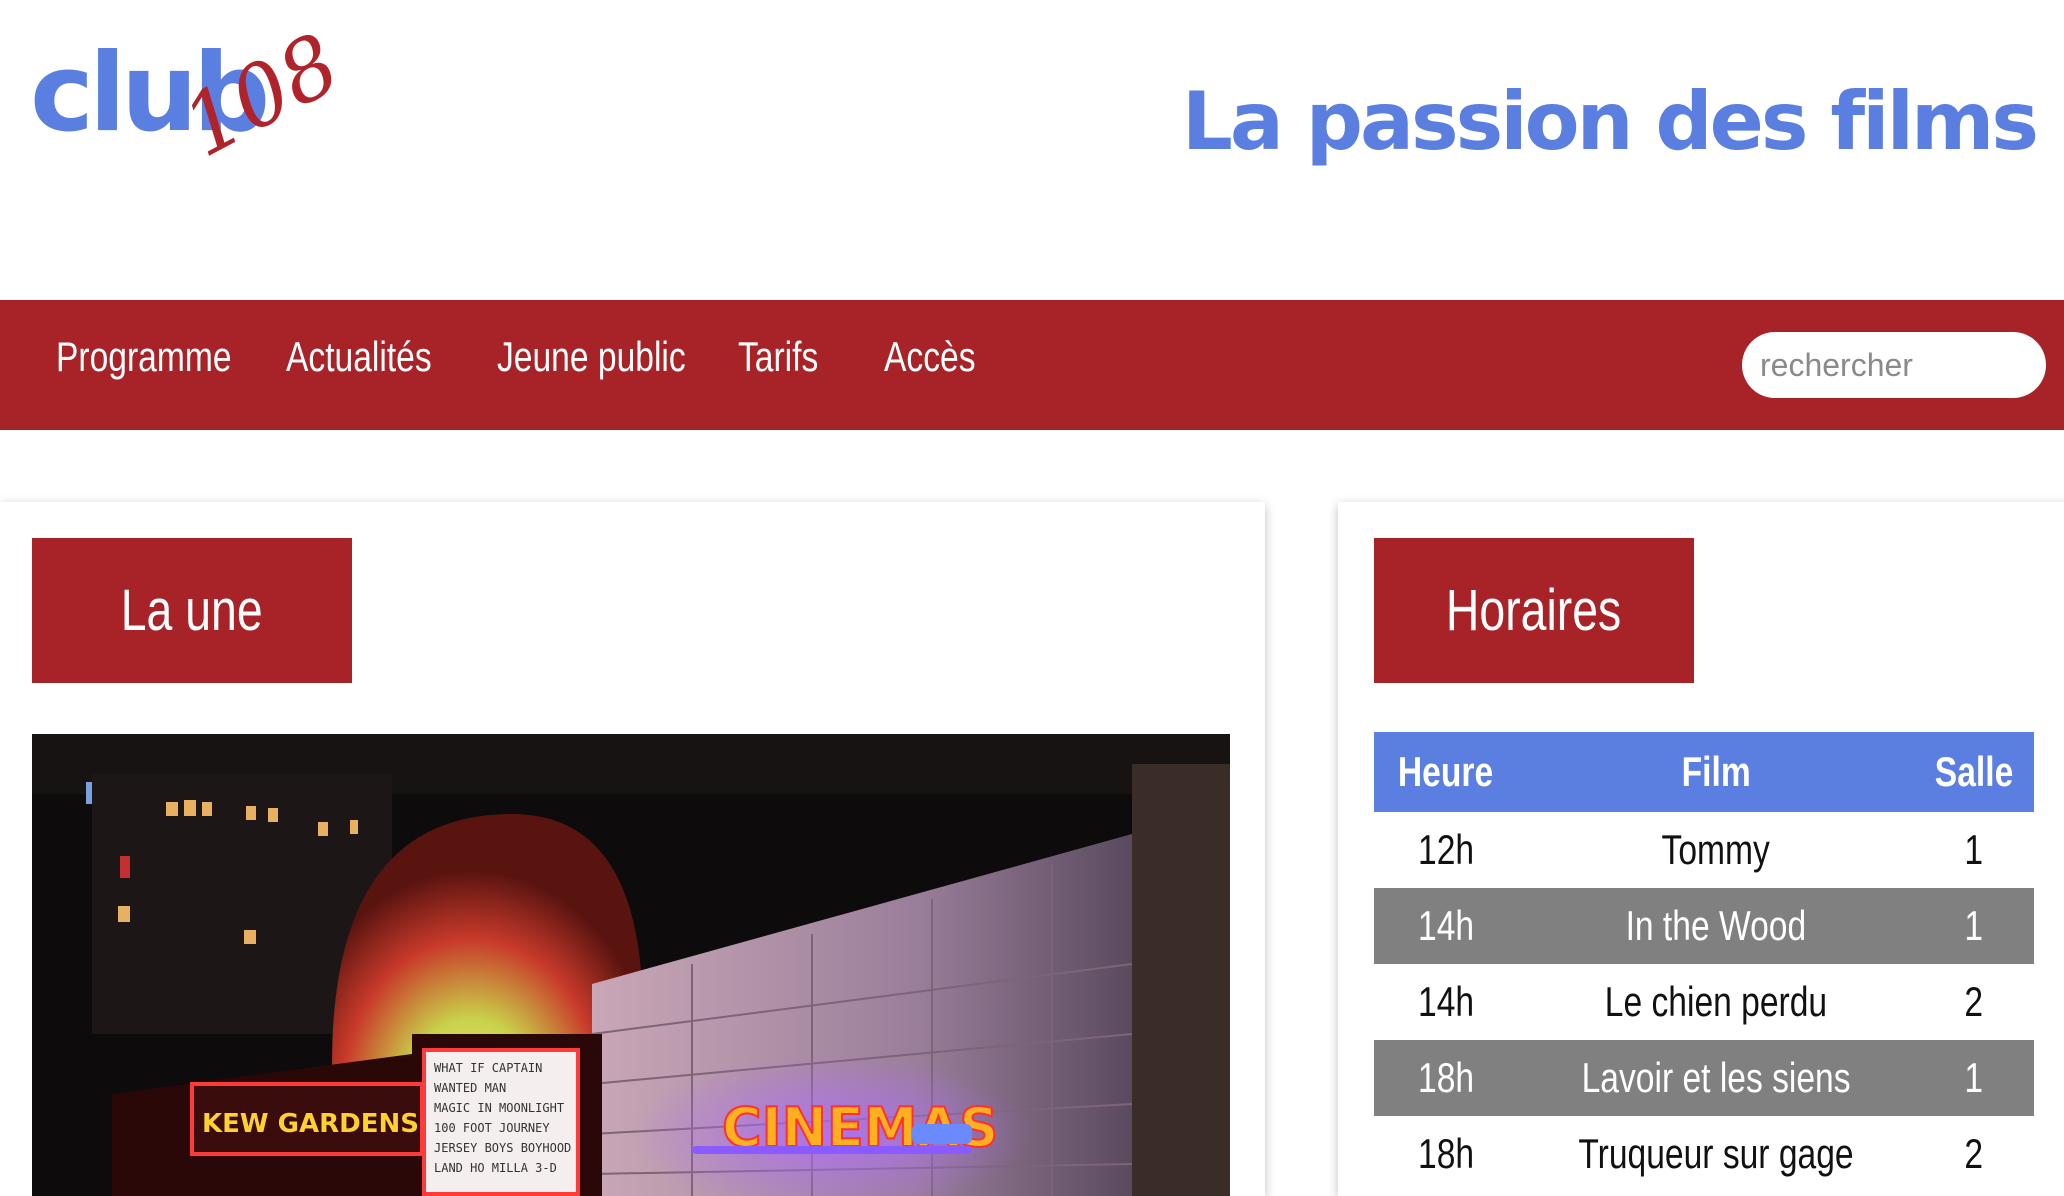 This screenshot has width=2064, height=1196. I want to click on table-row: 14h In the Wood 1, so click(1704, 926).